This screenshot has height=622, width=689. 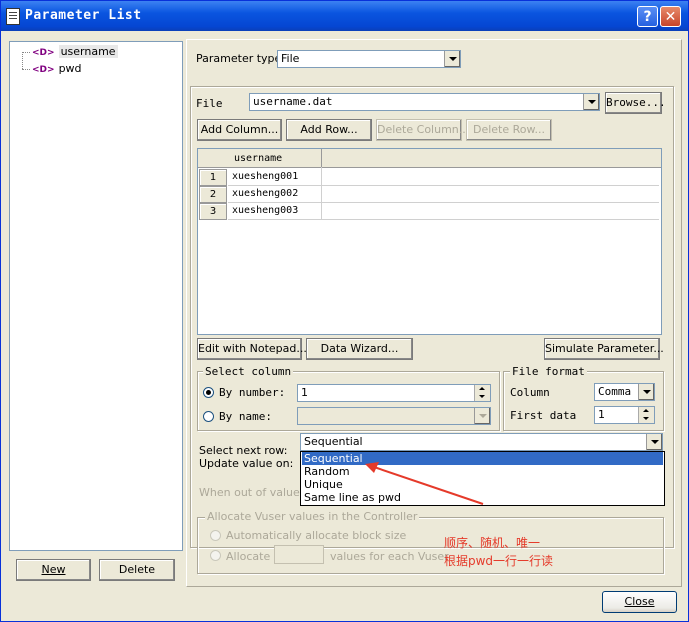 What do you see at coordinates (601, 414) in the screenshot?
I see `first-data-value: 1` at bounding box center [601, 414].